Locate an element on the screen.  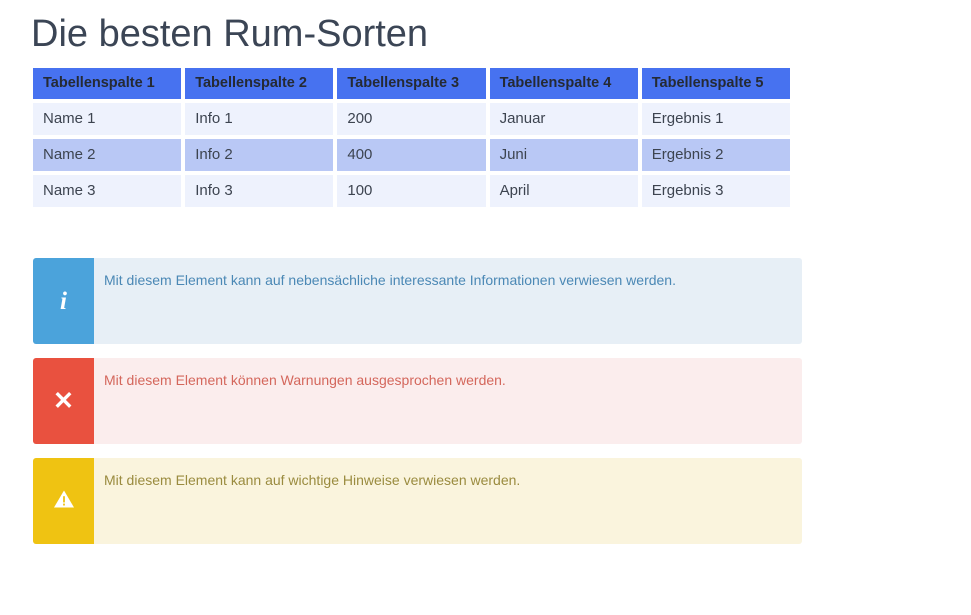
table-row: Name 3 Info 3 100 April Ergebnis 3 is located at coordinates (411, 191).